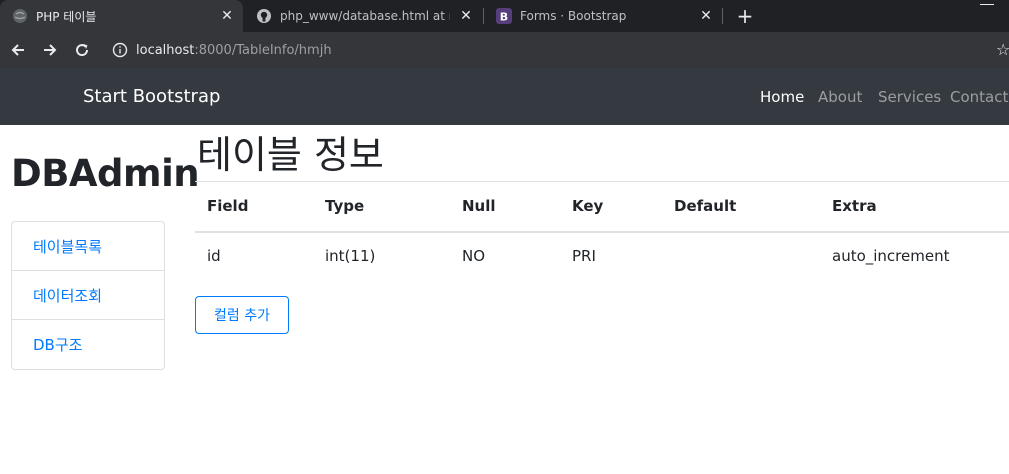 The height and width of the screenshot is (474, 1009). Describe the element at coordinates (840, 97) in the screenshot. I see `nav-link-about: About` at that location.